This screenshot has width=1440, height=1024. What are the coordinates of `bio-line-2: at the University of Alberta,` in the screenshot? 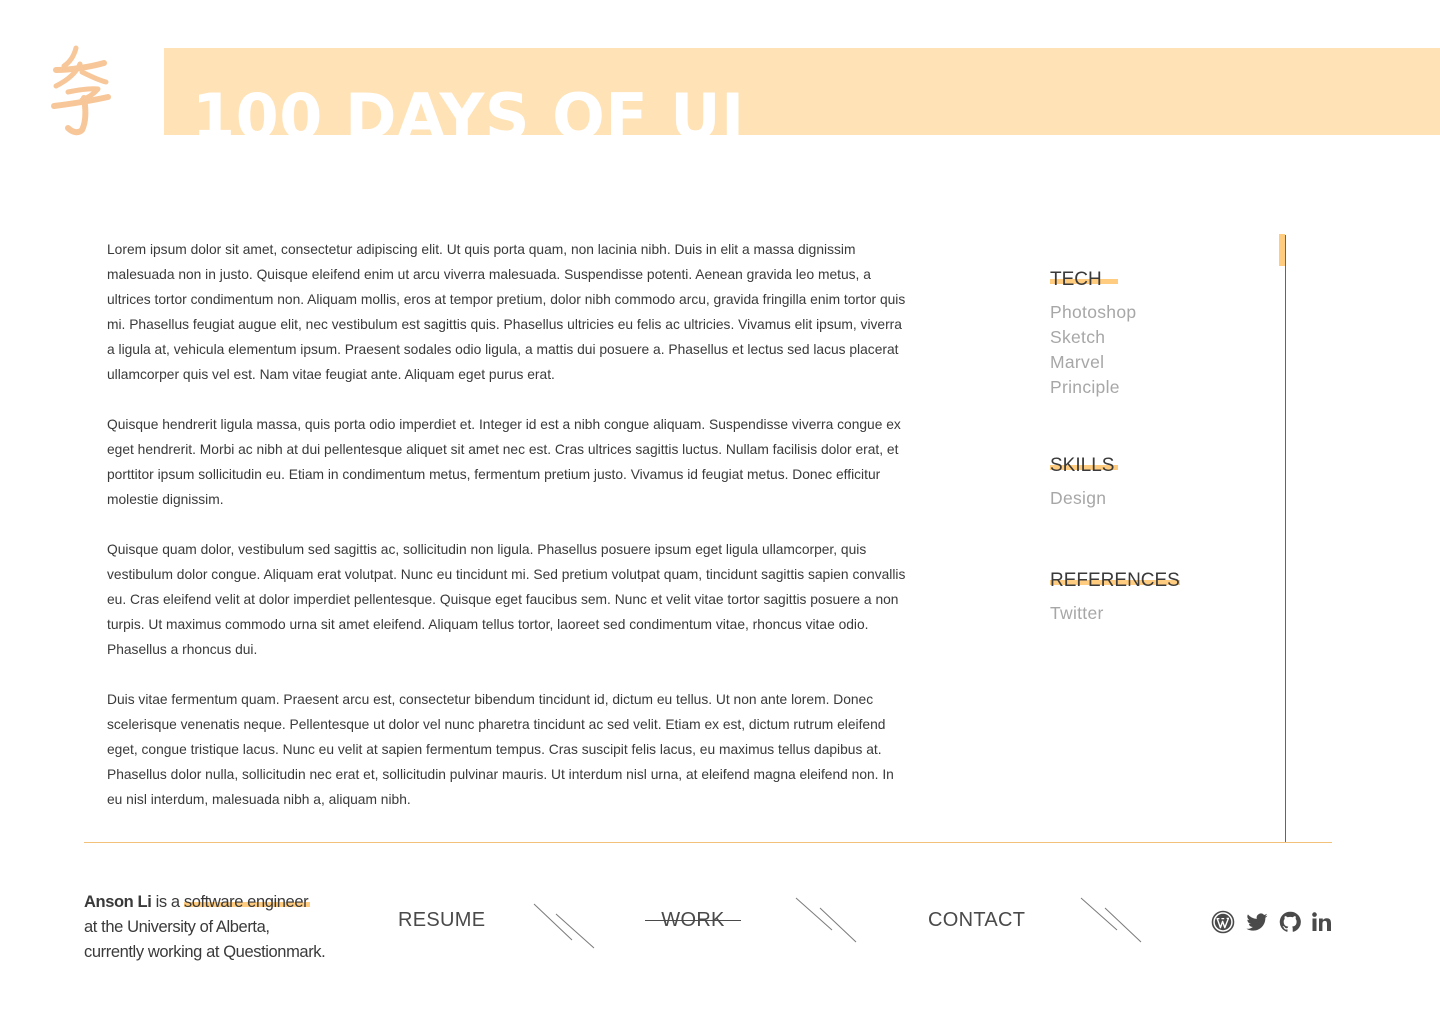 It's located at (177, 927).